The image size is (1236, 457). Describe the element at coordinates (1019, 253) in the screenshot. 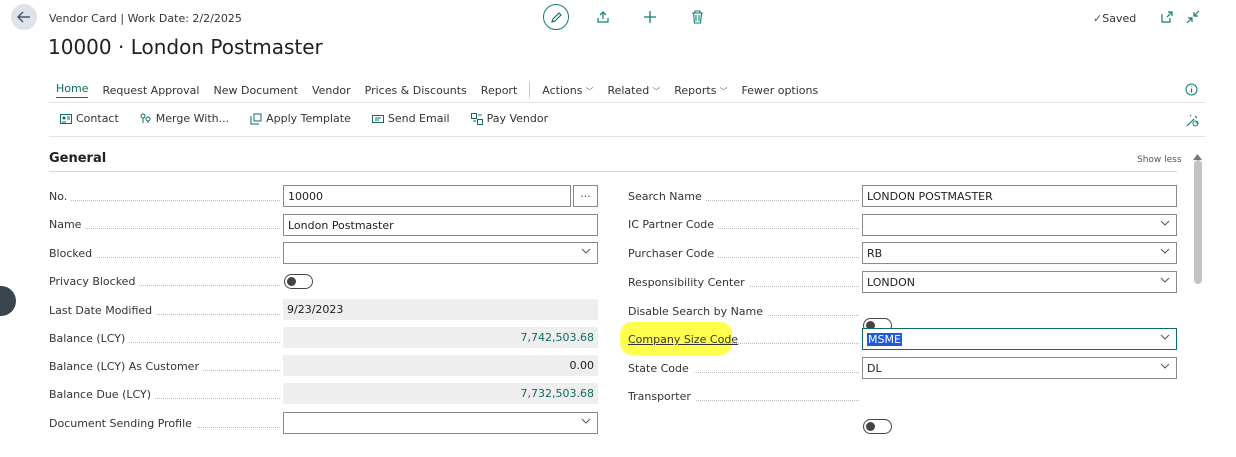

I see `purchaser-code-select: RB` at that location.